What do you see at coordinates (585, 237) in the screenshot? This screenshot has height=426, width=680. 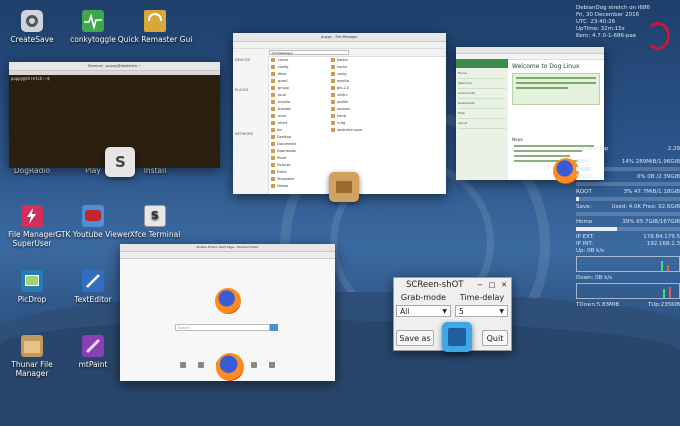 I see `conky-ipext-label: IP EXT:` at bounding box center [585, 237].